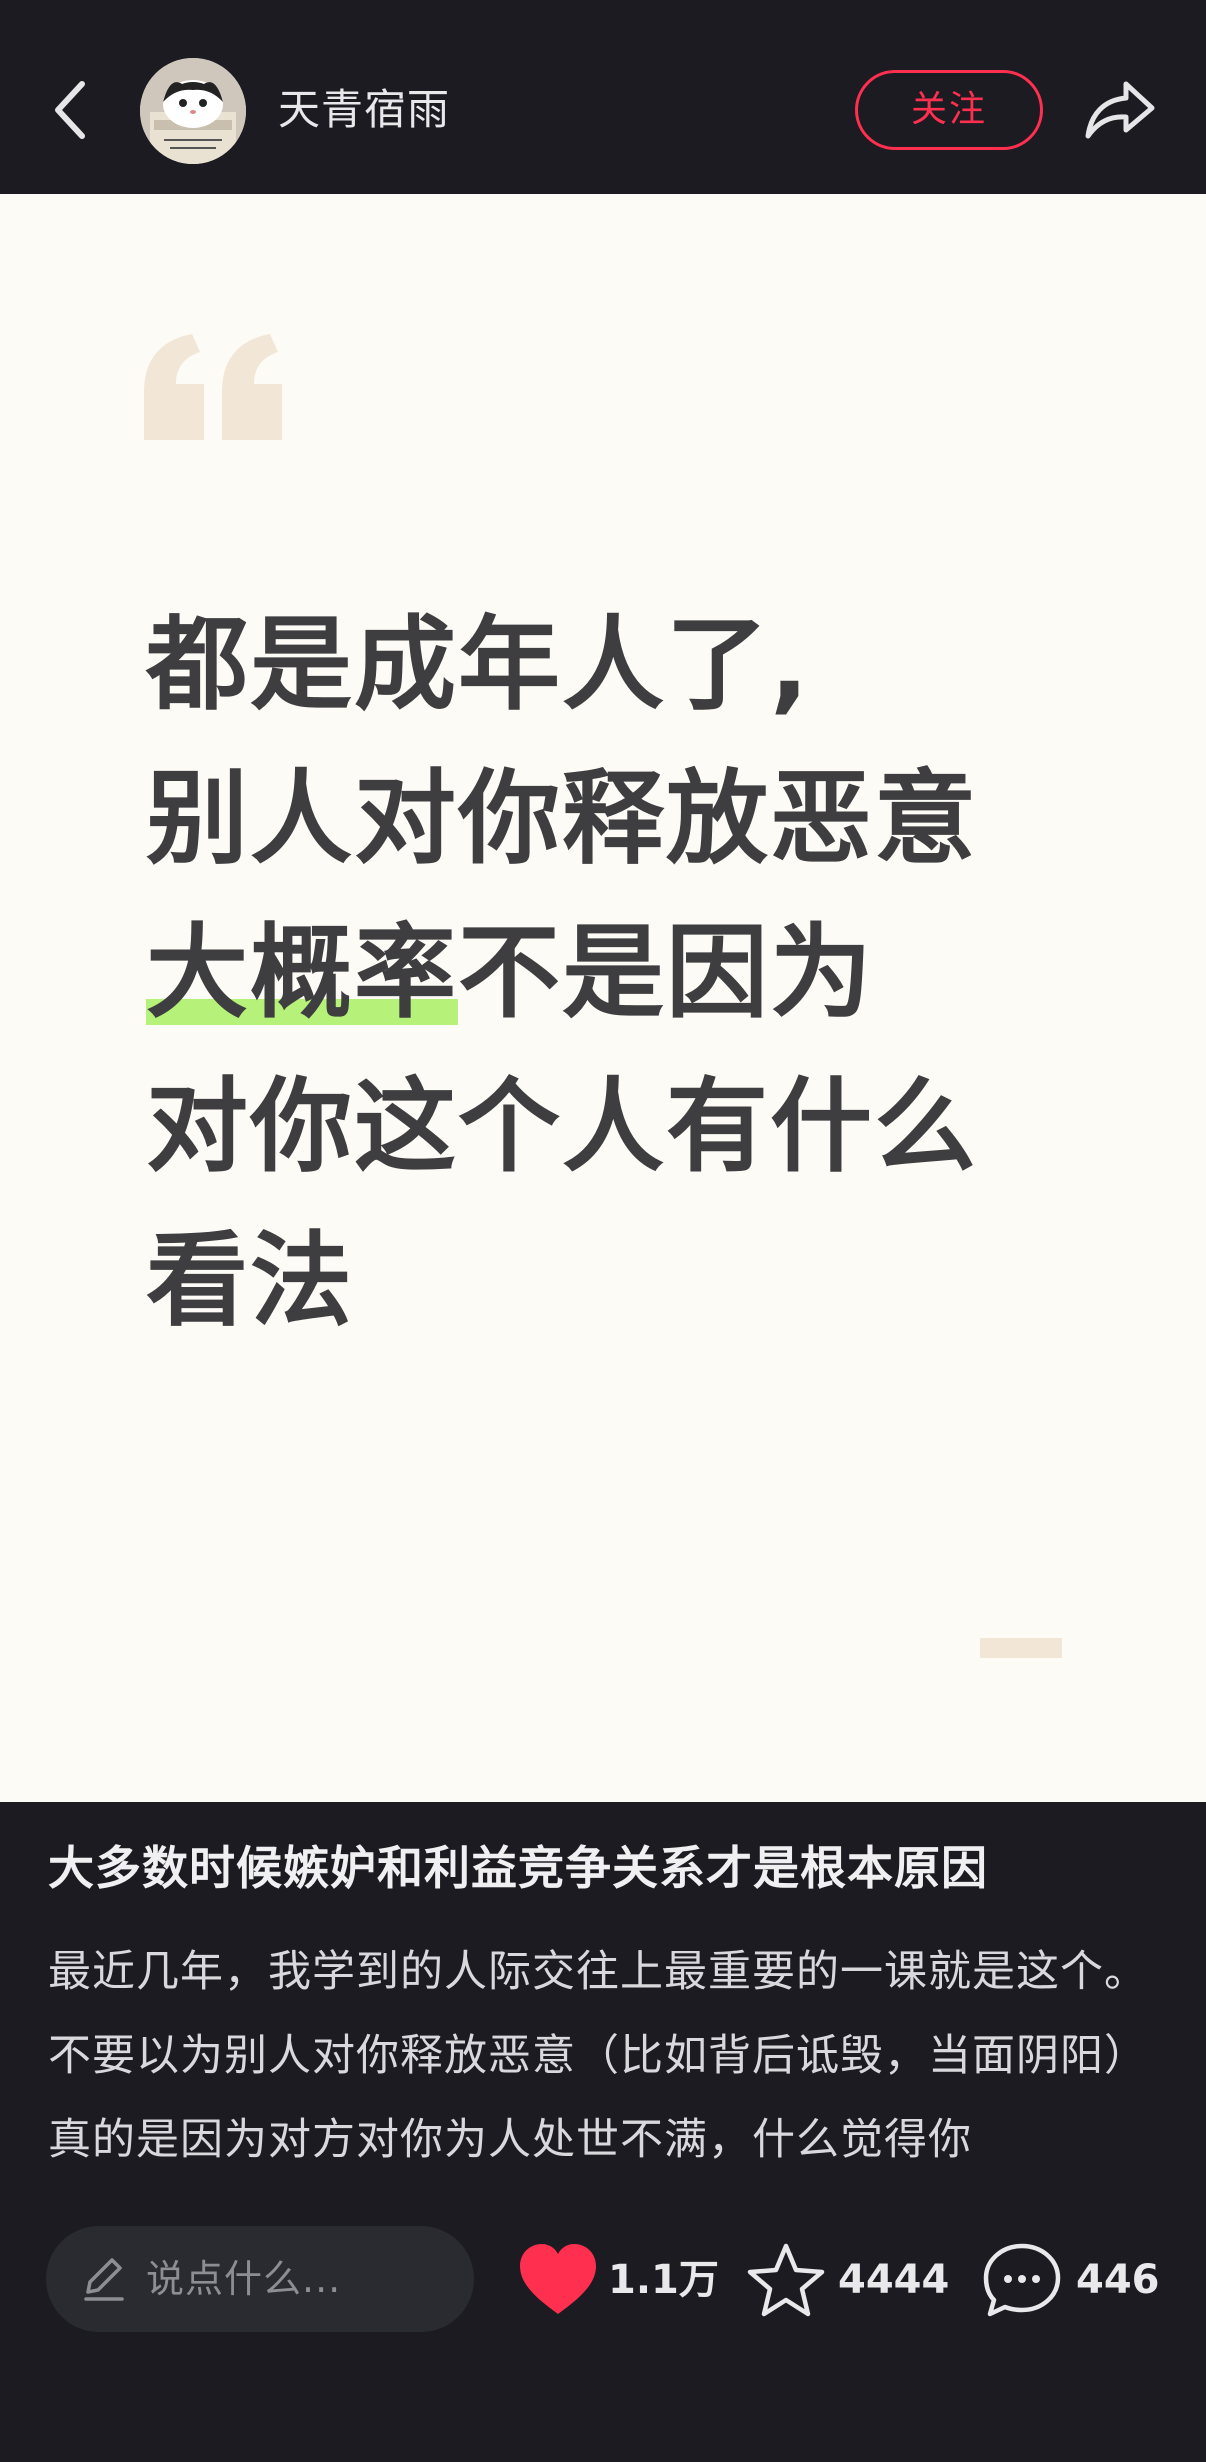 Image resolution: width=1206 pixels, height=2462 pixels. Describe the element at coordinates (250, 1281) in the screenshot. I see `quote-line: 看法` at that location.